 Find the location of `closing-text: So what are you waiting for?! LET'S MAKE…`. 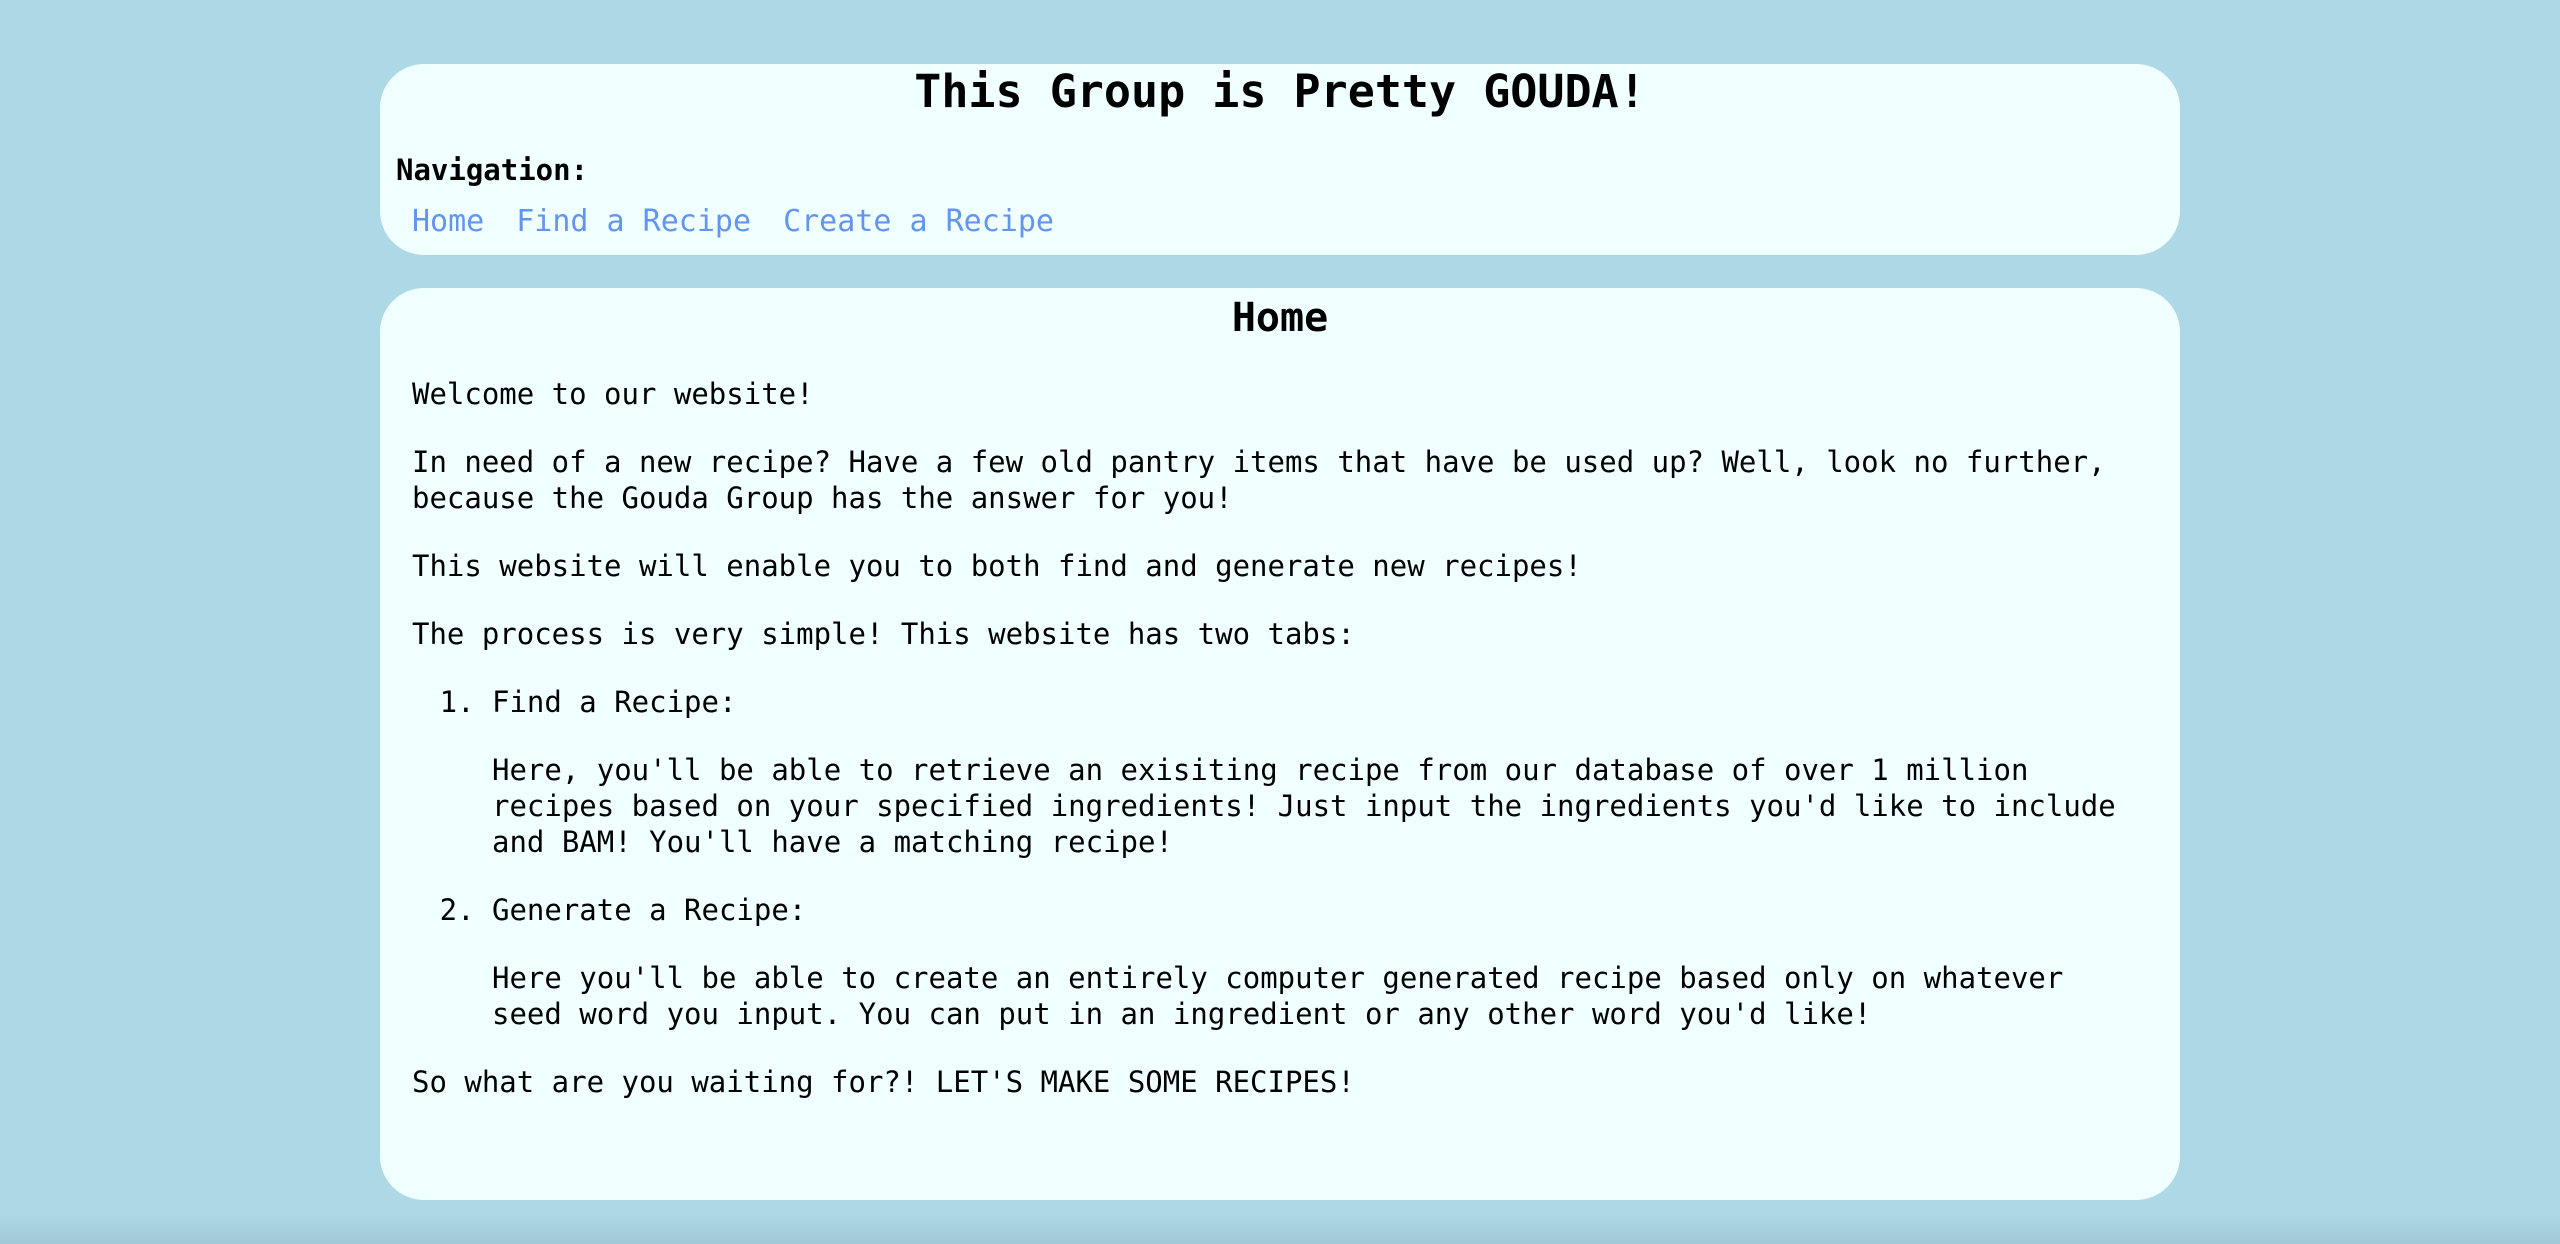

closing-text: So what are you waiting for?! LET'S MAKE… is located at coordinates (883, 1082).